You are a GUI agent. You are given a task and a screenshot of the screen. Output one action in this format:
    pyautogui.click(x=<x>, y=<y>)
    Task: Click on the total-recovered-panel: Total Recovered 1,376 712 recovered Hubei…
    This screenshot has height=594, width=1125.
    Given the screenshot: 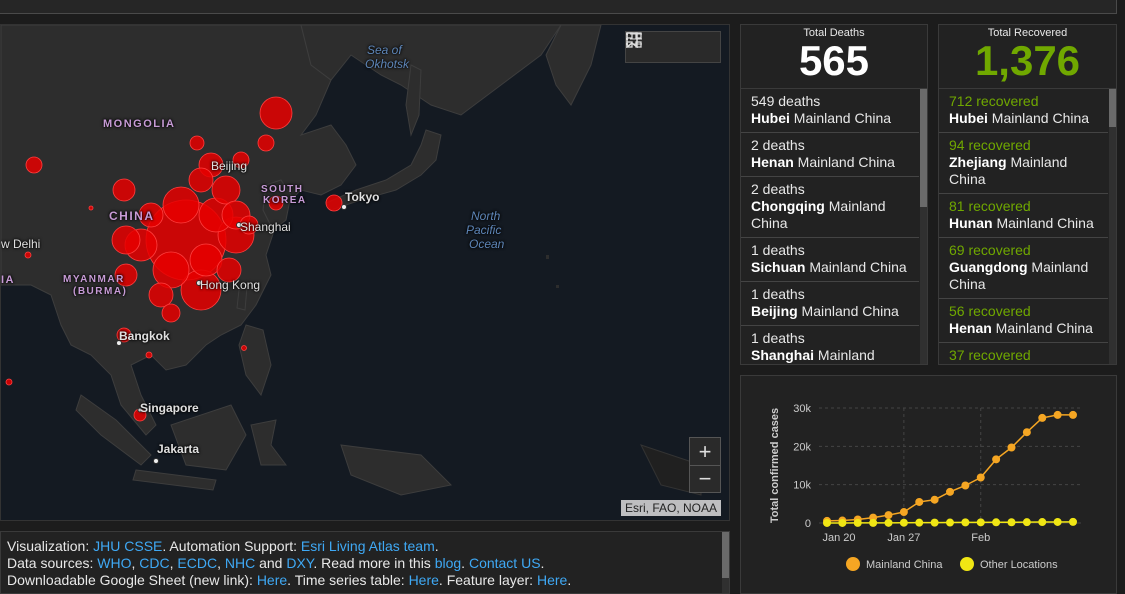 What is the action you would take?
    pyautogui.click(x=1027, y=194)
    